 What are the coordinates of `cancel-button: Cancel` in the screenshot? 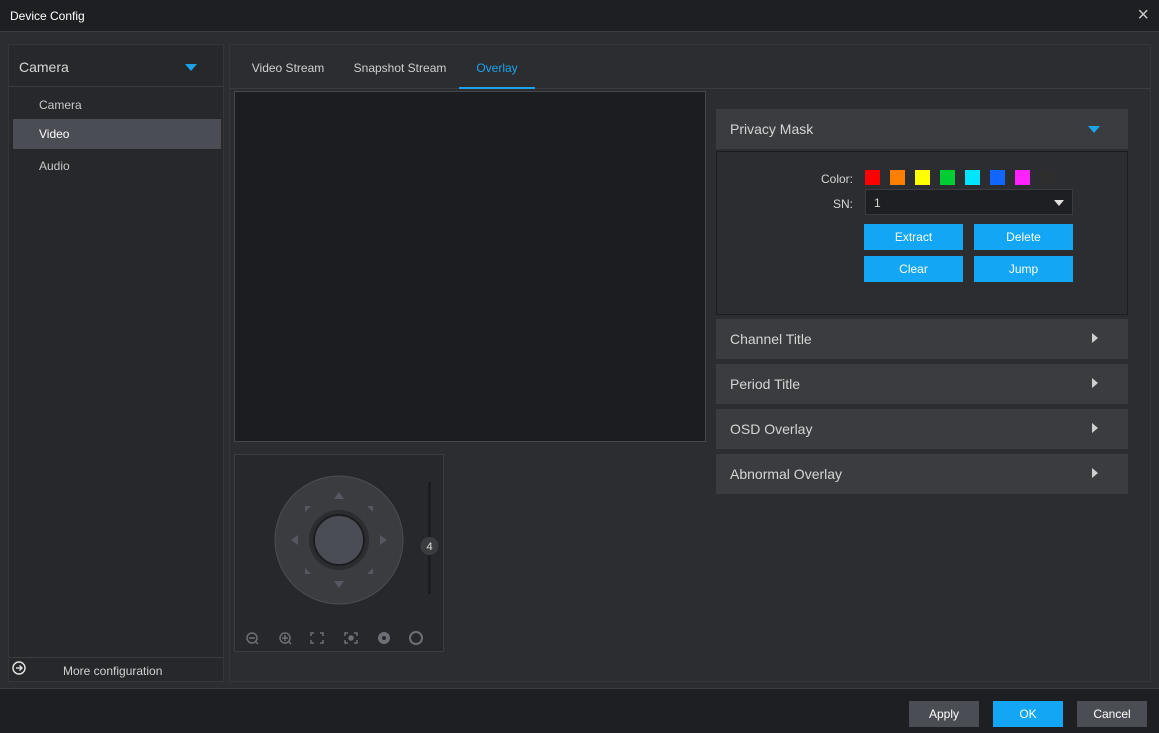 It's located at (1112, 714).